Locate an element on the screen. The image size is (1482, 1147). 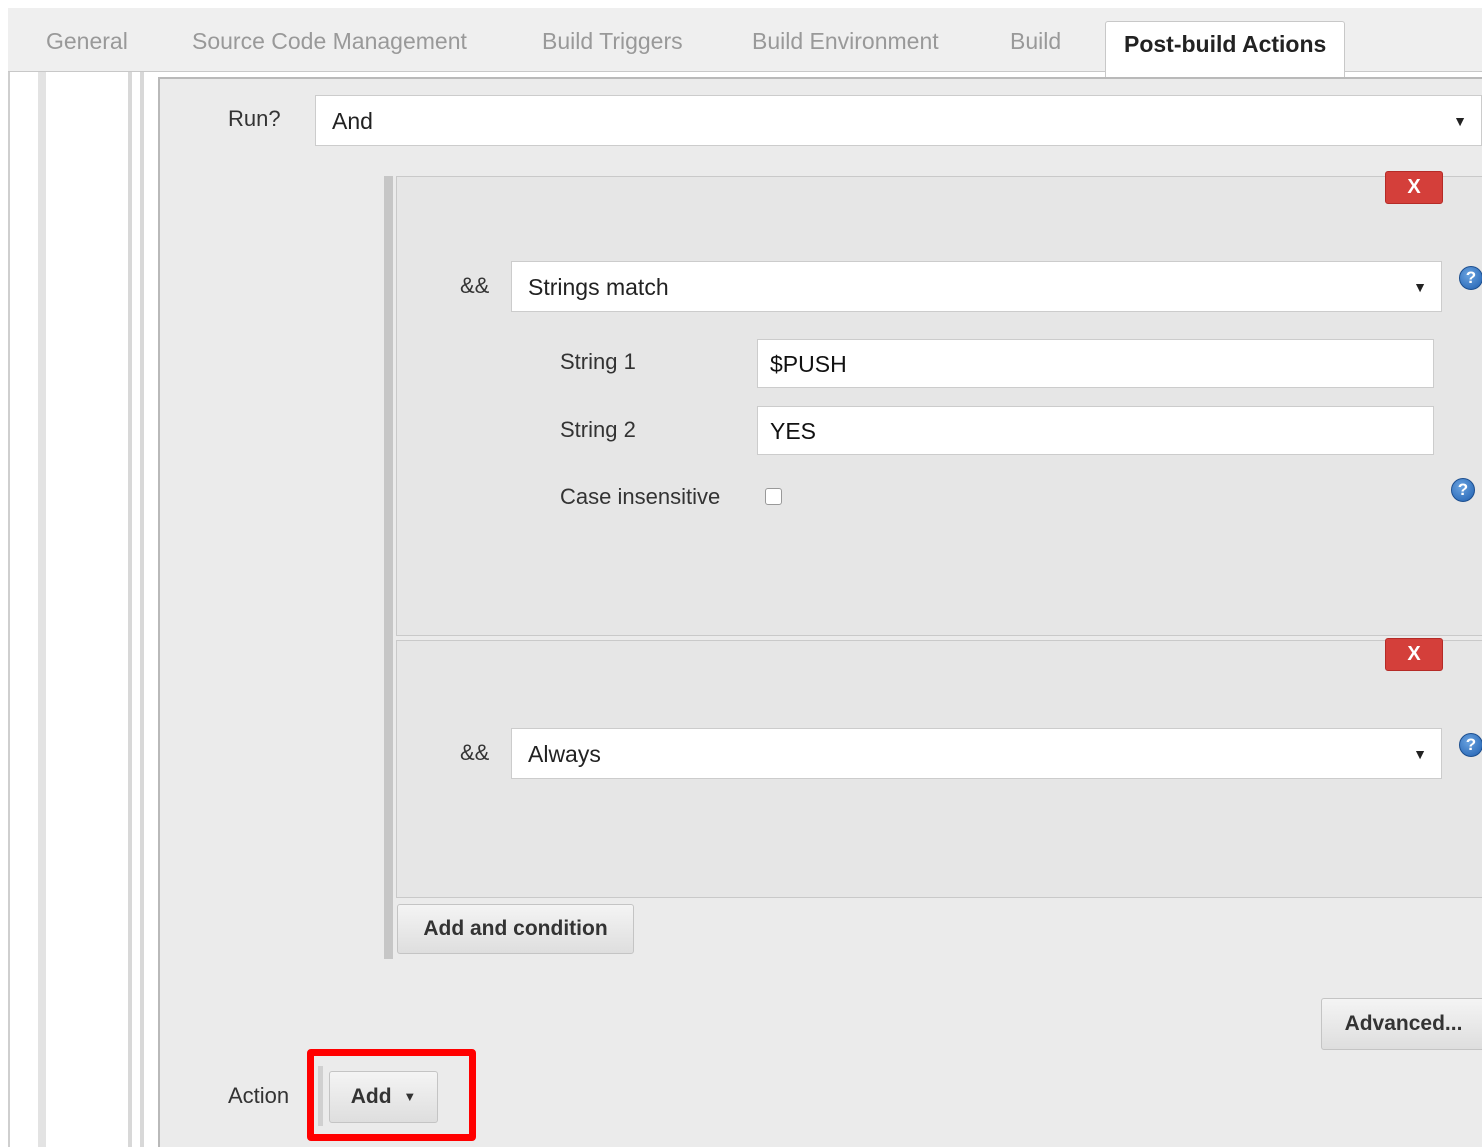
delete-condition-2-button: X is located at coordinates (1414, 654).